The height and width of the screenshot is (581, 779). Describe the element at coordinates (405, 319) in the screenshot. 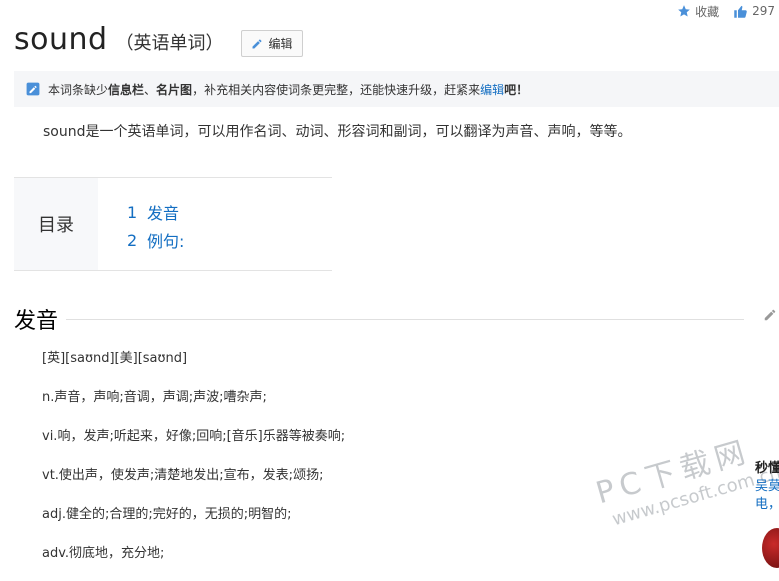

I see `section-divider` at that location.